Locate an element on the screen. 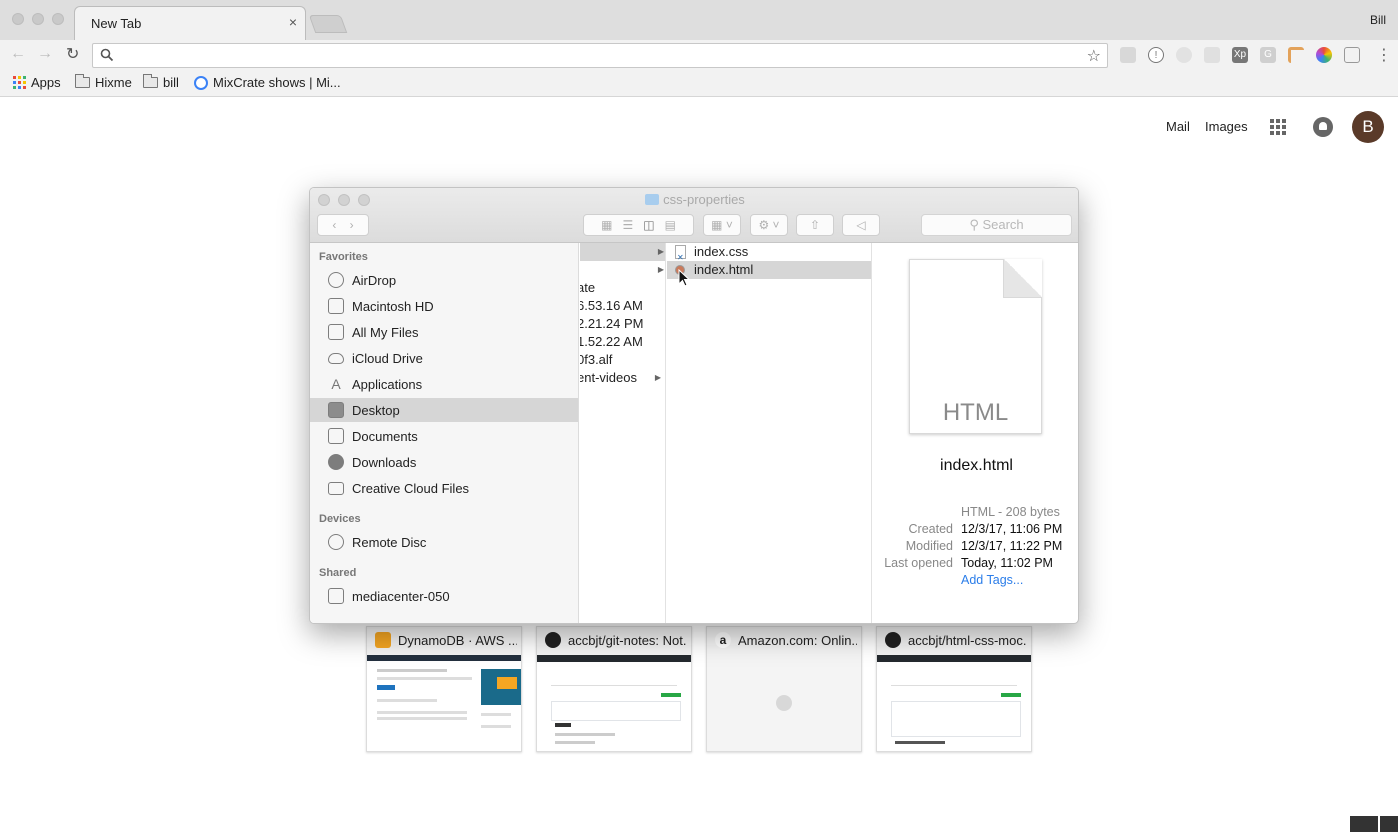  back-arrow-icon: ← is located at coordinates (18, 54).